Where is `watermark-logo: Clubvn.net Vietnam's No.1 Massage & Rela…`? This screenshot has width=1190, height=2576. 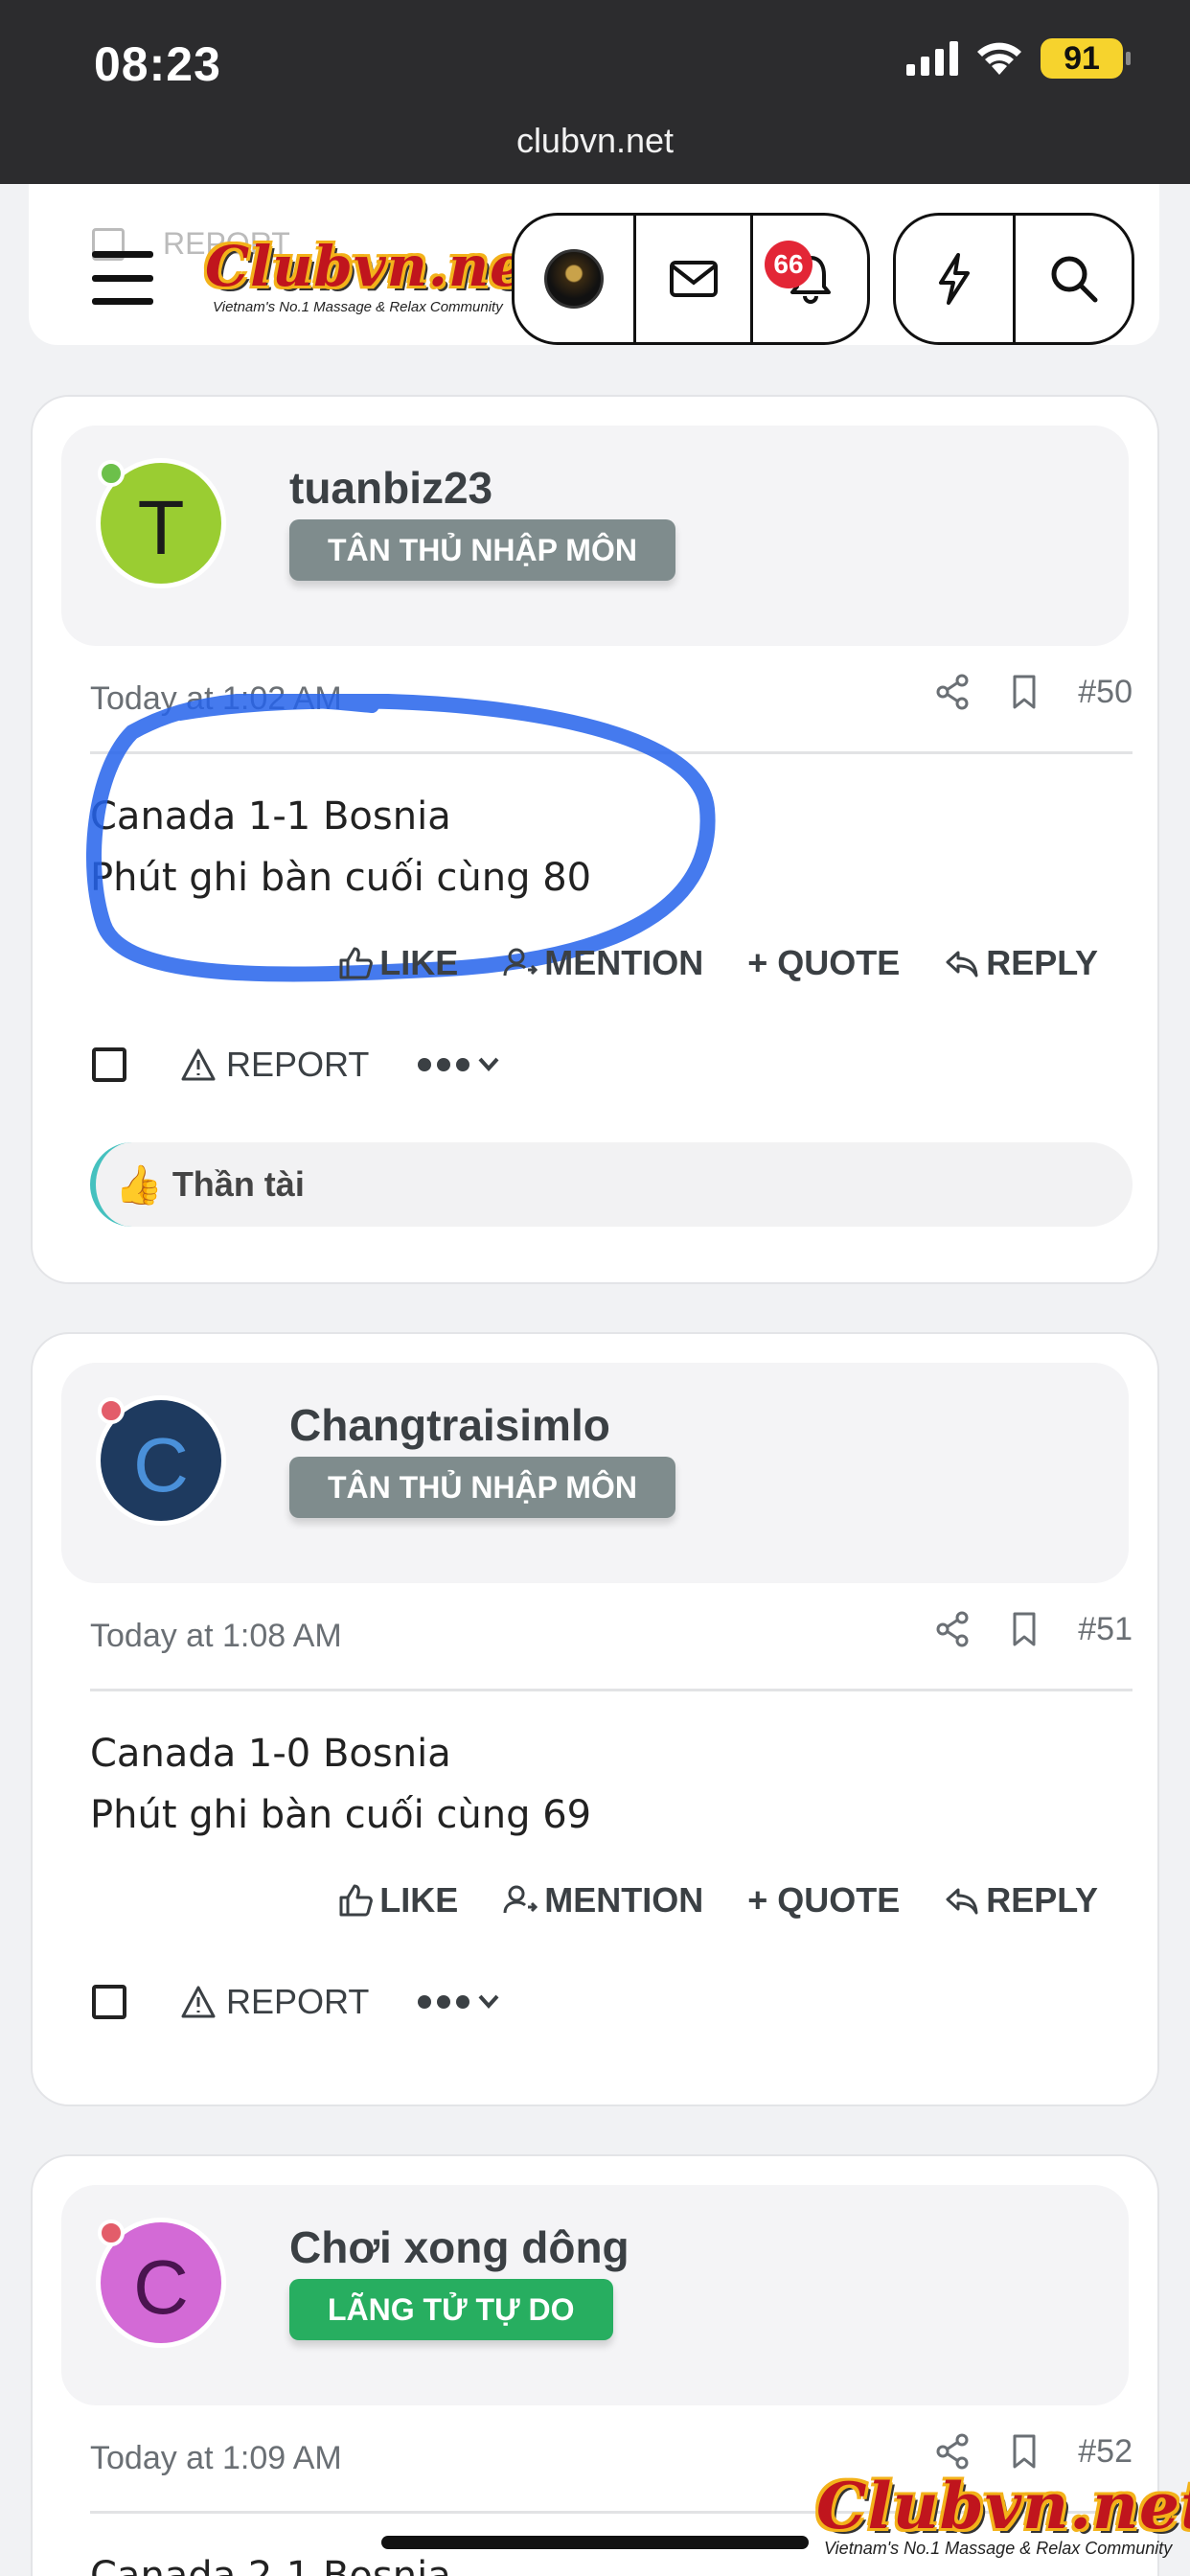
watermark-logo: Clubvn.net Vietnam's No.1 Massage & Rela… is located at coordinates (1003, 2514).